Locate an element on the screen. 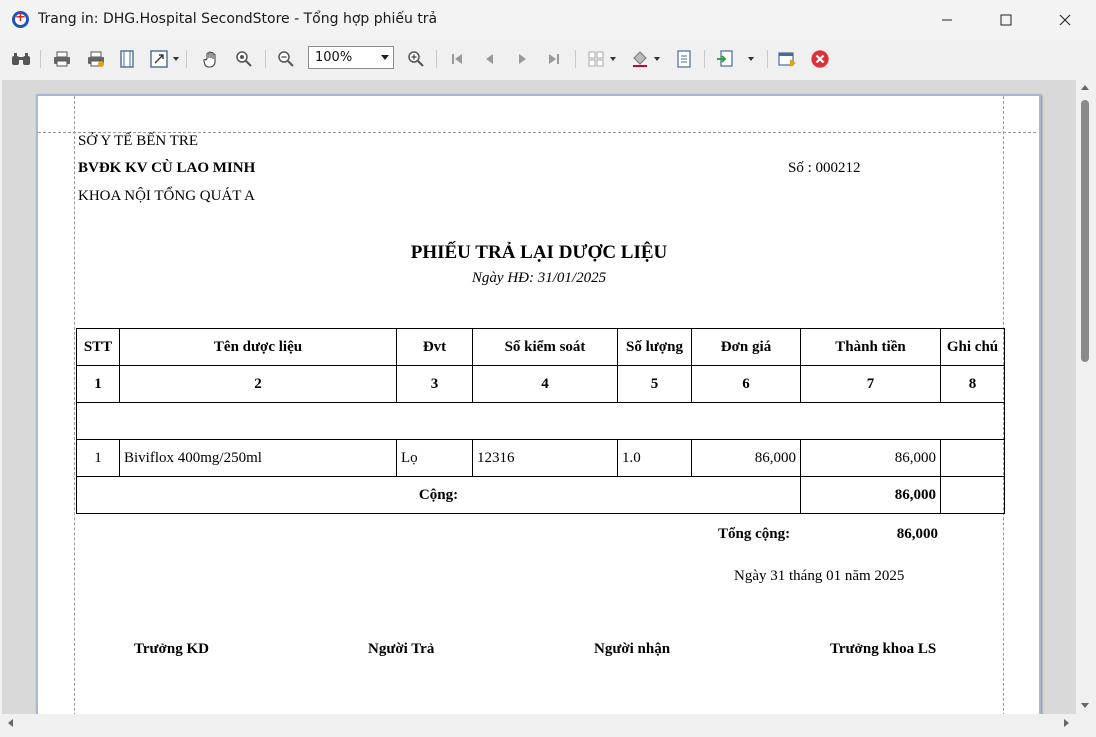  zoom-out-icon is located at coordinates (286, 59).